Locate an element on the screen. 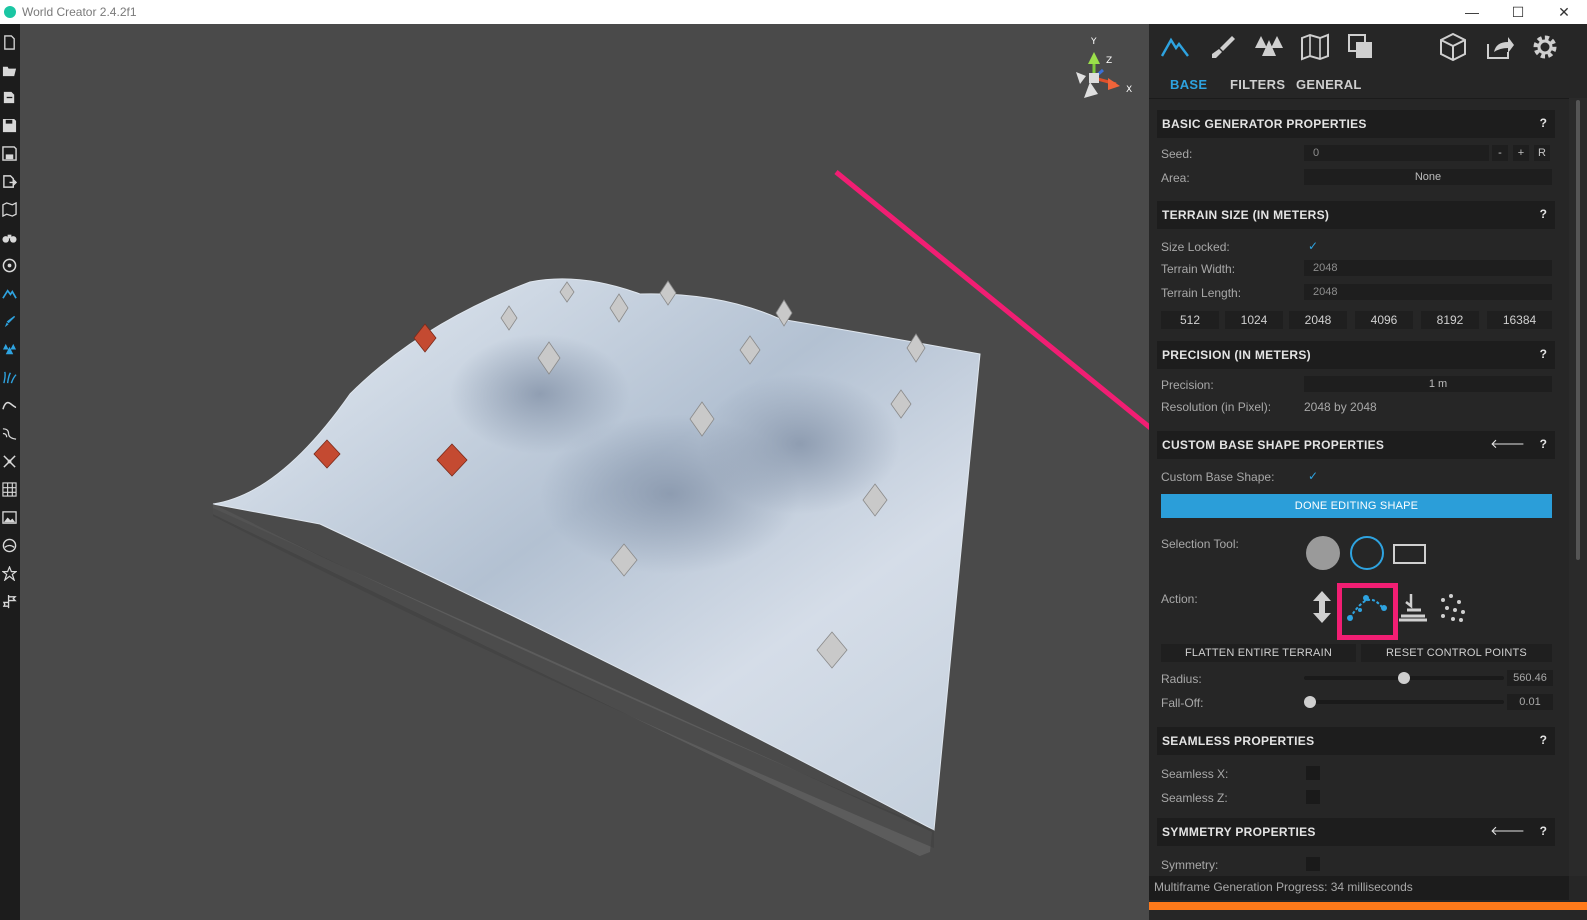 Image resolution: width=1587 pixels, height=920 pixels. trees-icon is located at coordinates (9, 349).